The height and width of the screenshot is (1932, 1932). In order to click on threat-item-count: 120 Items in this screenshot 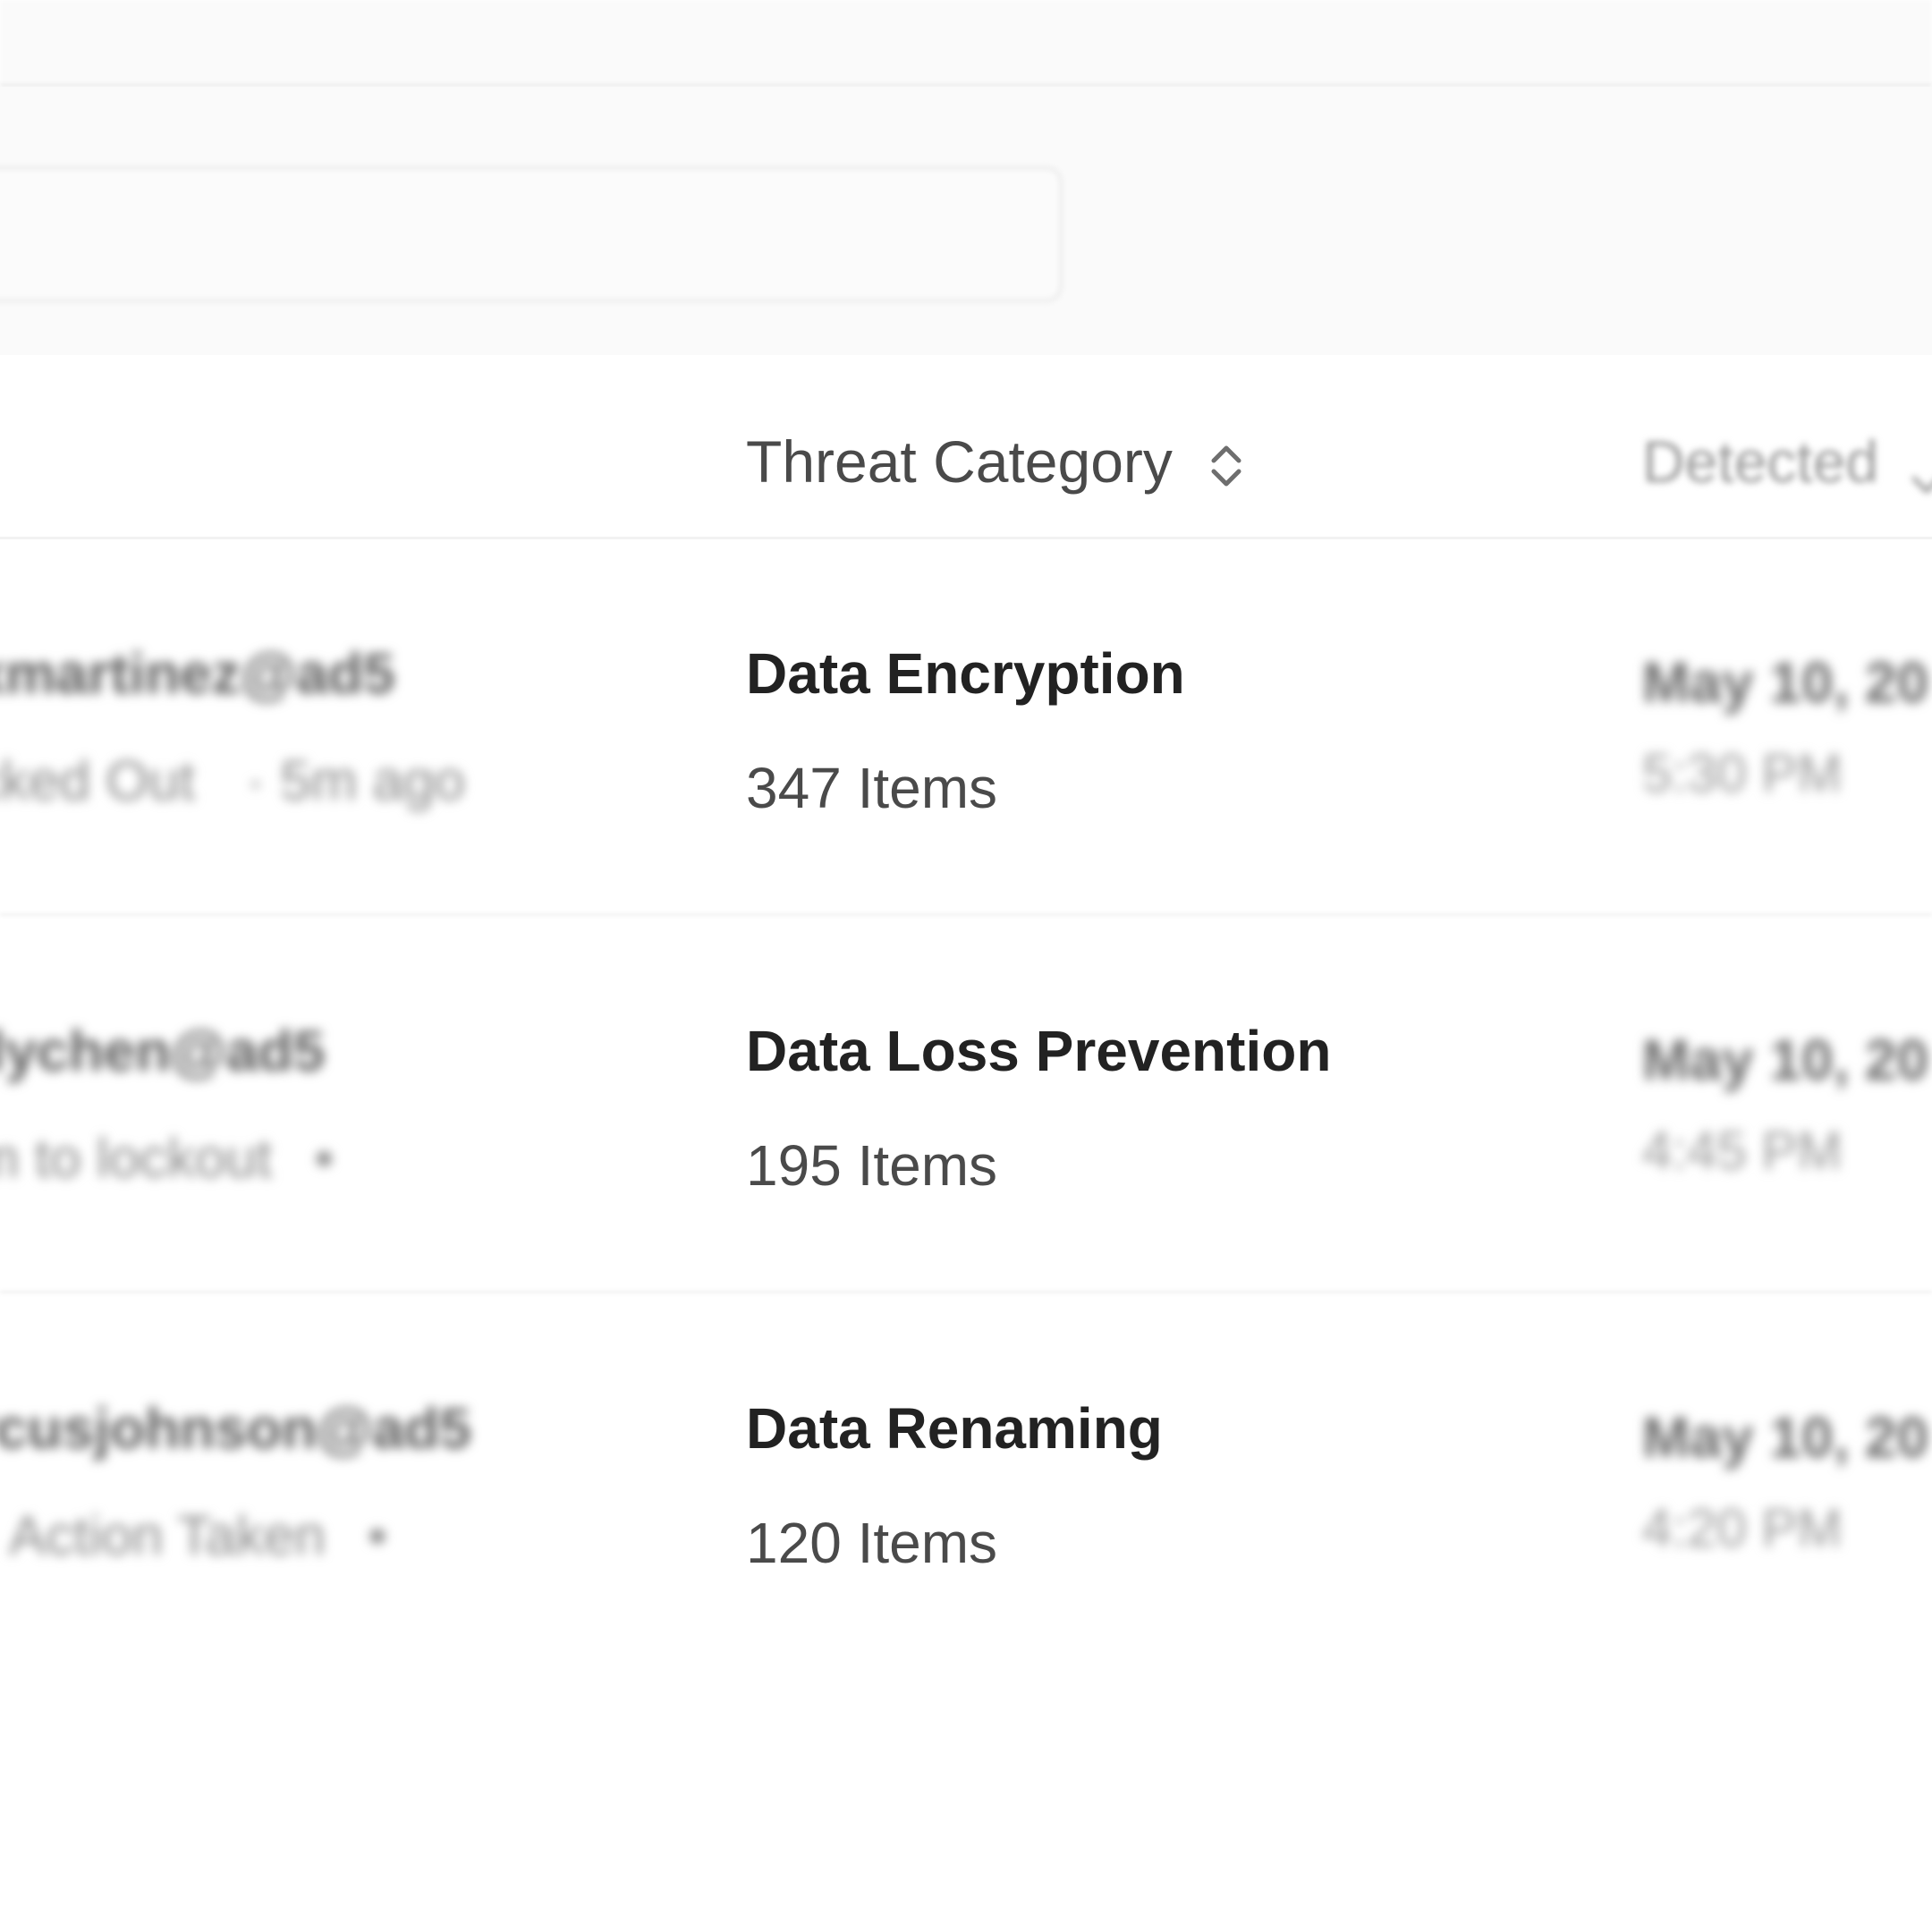, I will do `click(872, 1543)`.